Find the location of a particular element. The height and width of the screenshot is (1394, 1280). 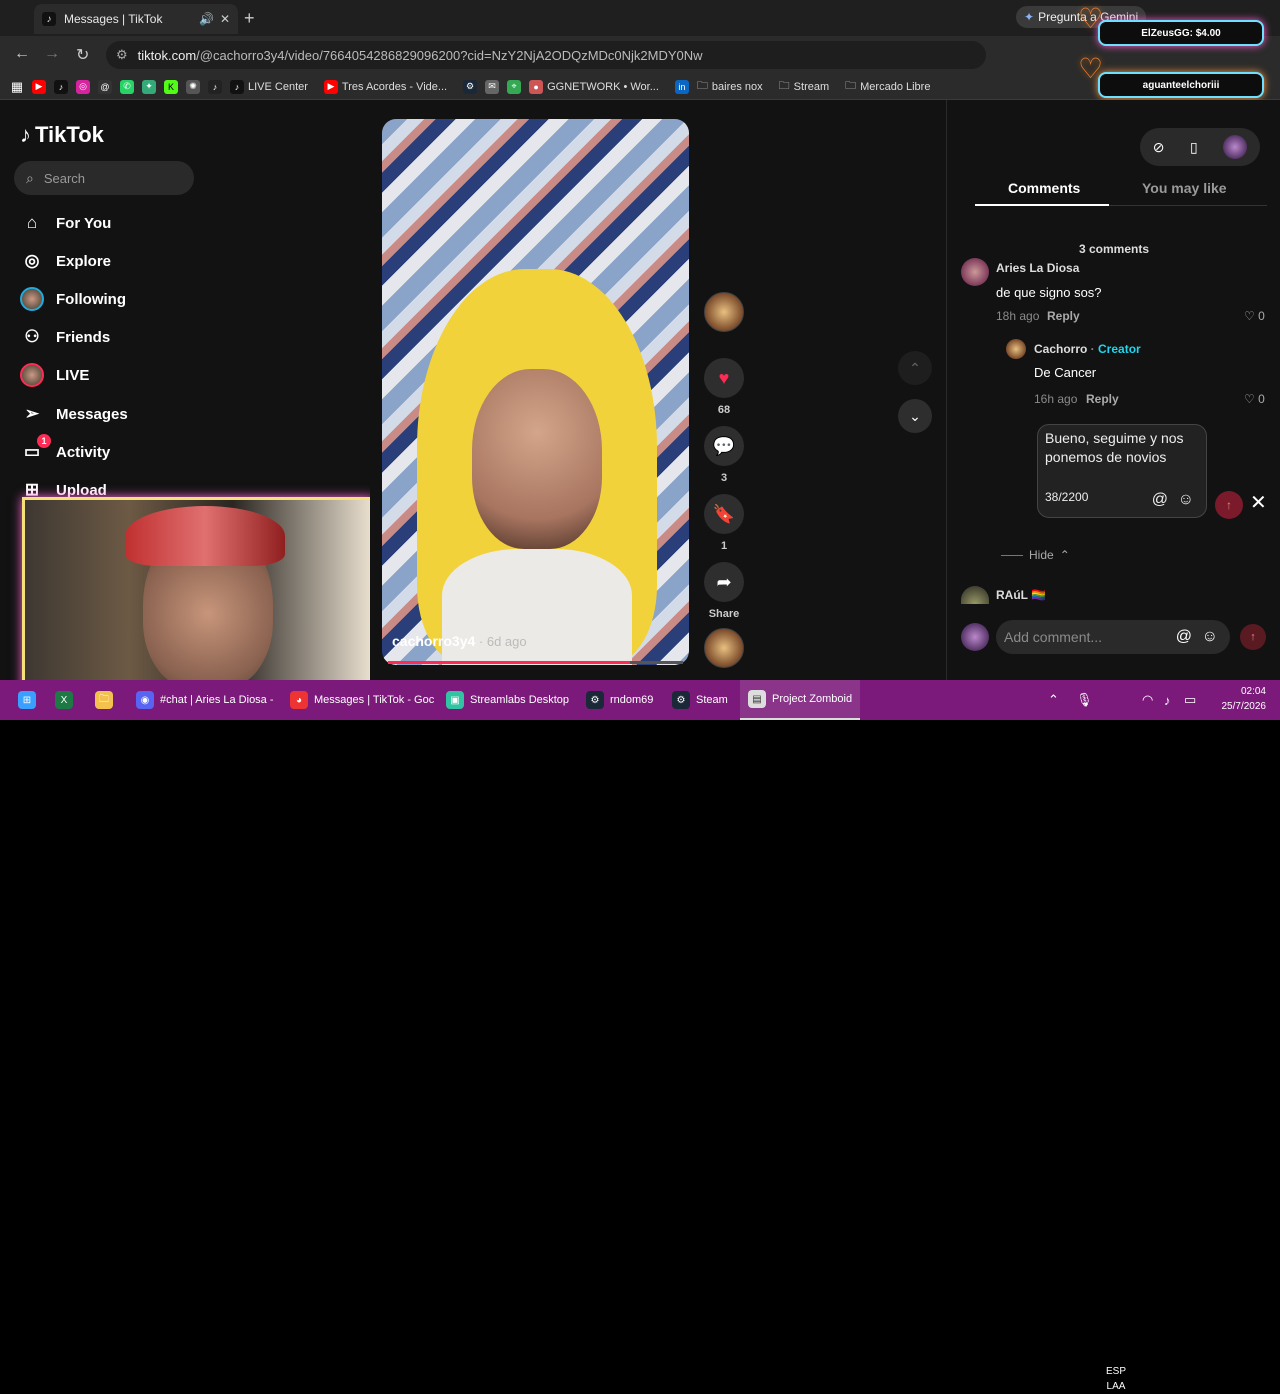

battery-icon: ▭ is located at coordinates (1190, 700).